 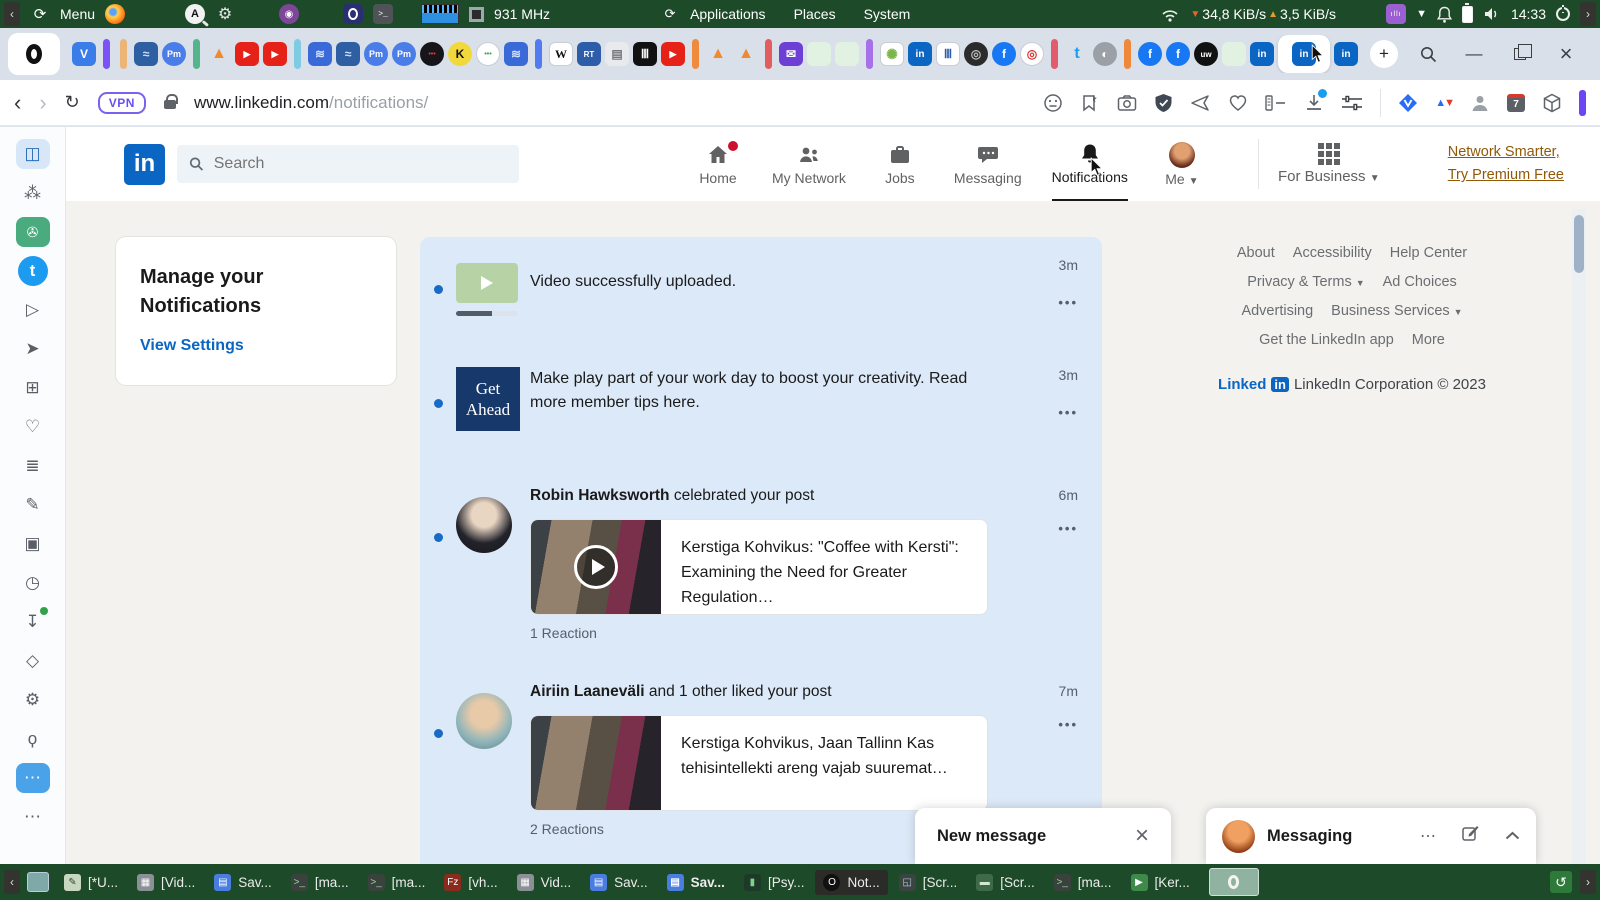 What do you see at coordinates (72, 102) in the screenshot?
I see `reload-icon: ↻` at bounding box center [72, 102].